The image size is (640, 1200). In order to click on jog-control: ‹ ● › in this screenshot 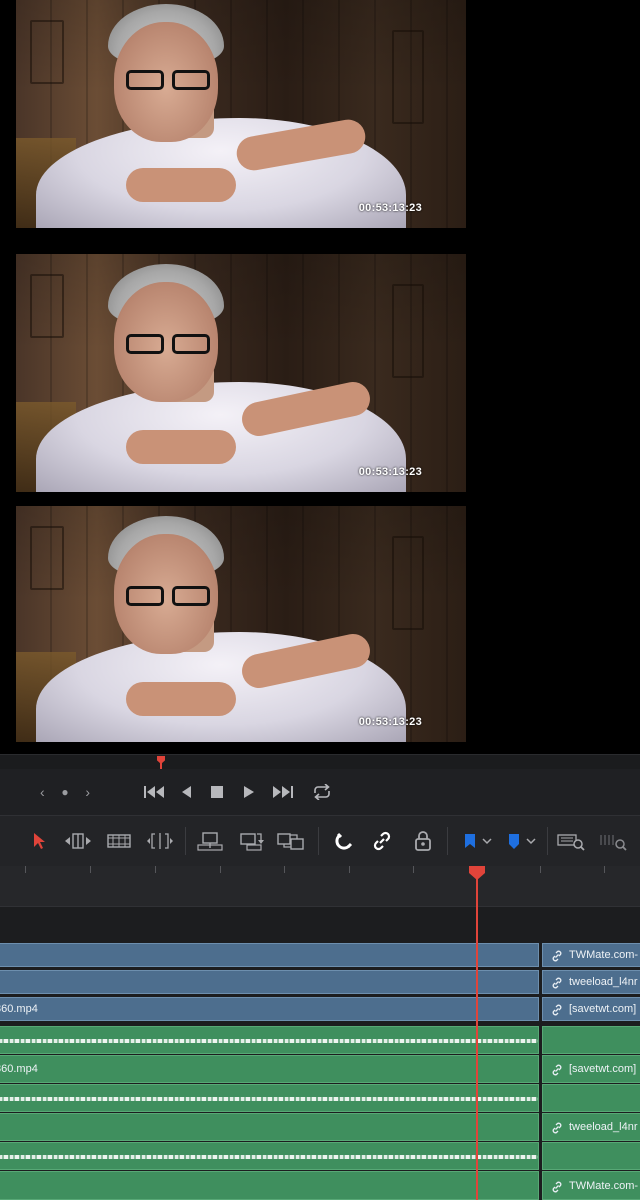, I will do `click(65, 792)`.